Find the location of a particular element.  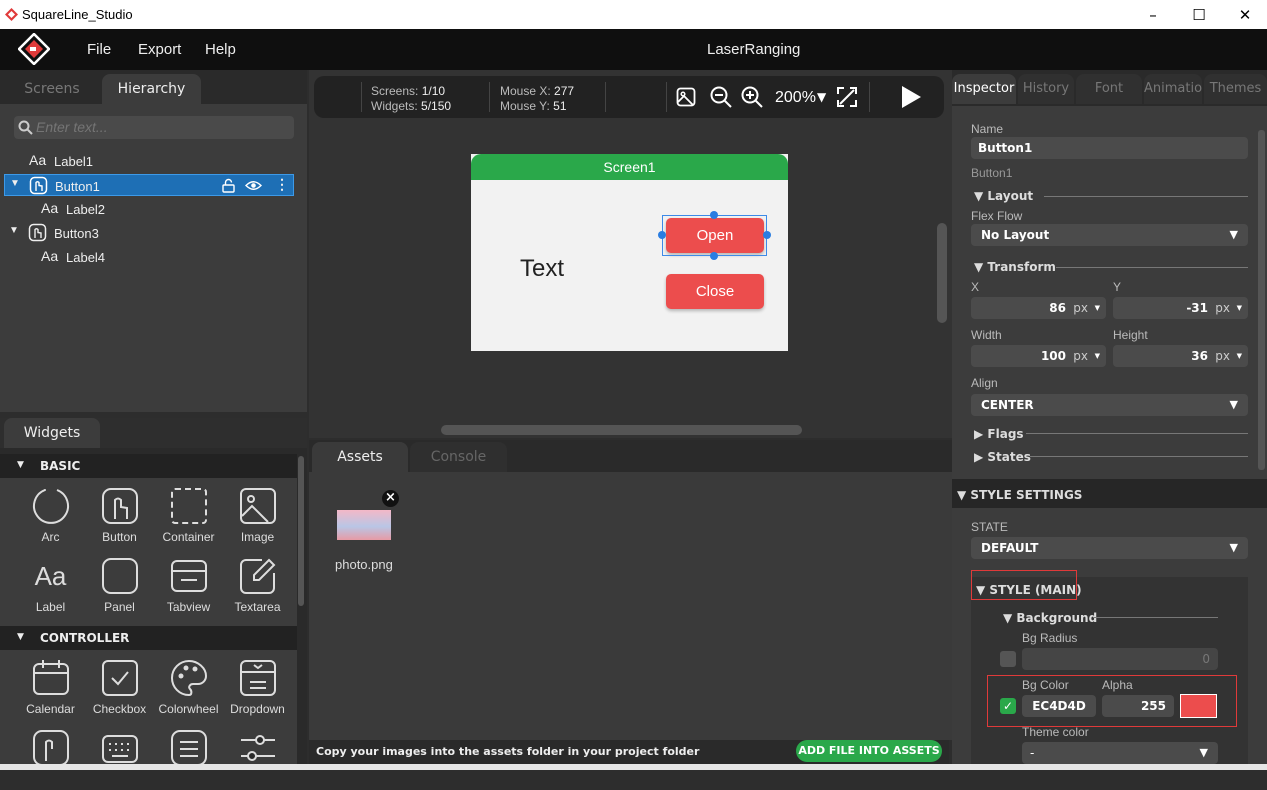

canvas-hscrollbar is located at coordinates (621, 430).